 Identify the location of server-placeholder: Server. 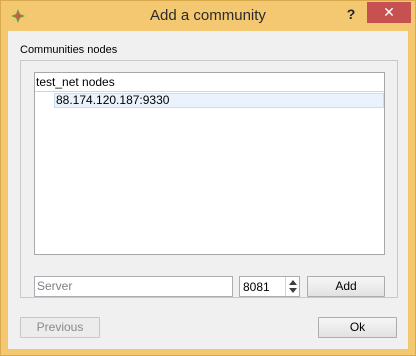
(55, 286).